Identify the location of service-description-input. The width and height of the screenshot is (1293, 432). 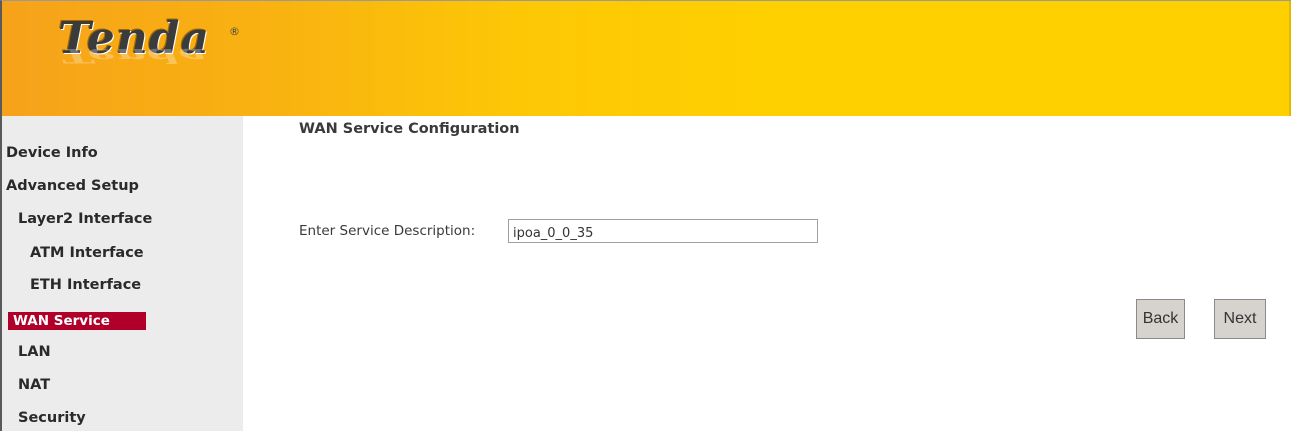
(663, 231).